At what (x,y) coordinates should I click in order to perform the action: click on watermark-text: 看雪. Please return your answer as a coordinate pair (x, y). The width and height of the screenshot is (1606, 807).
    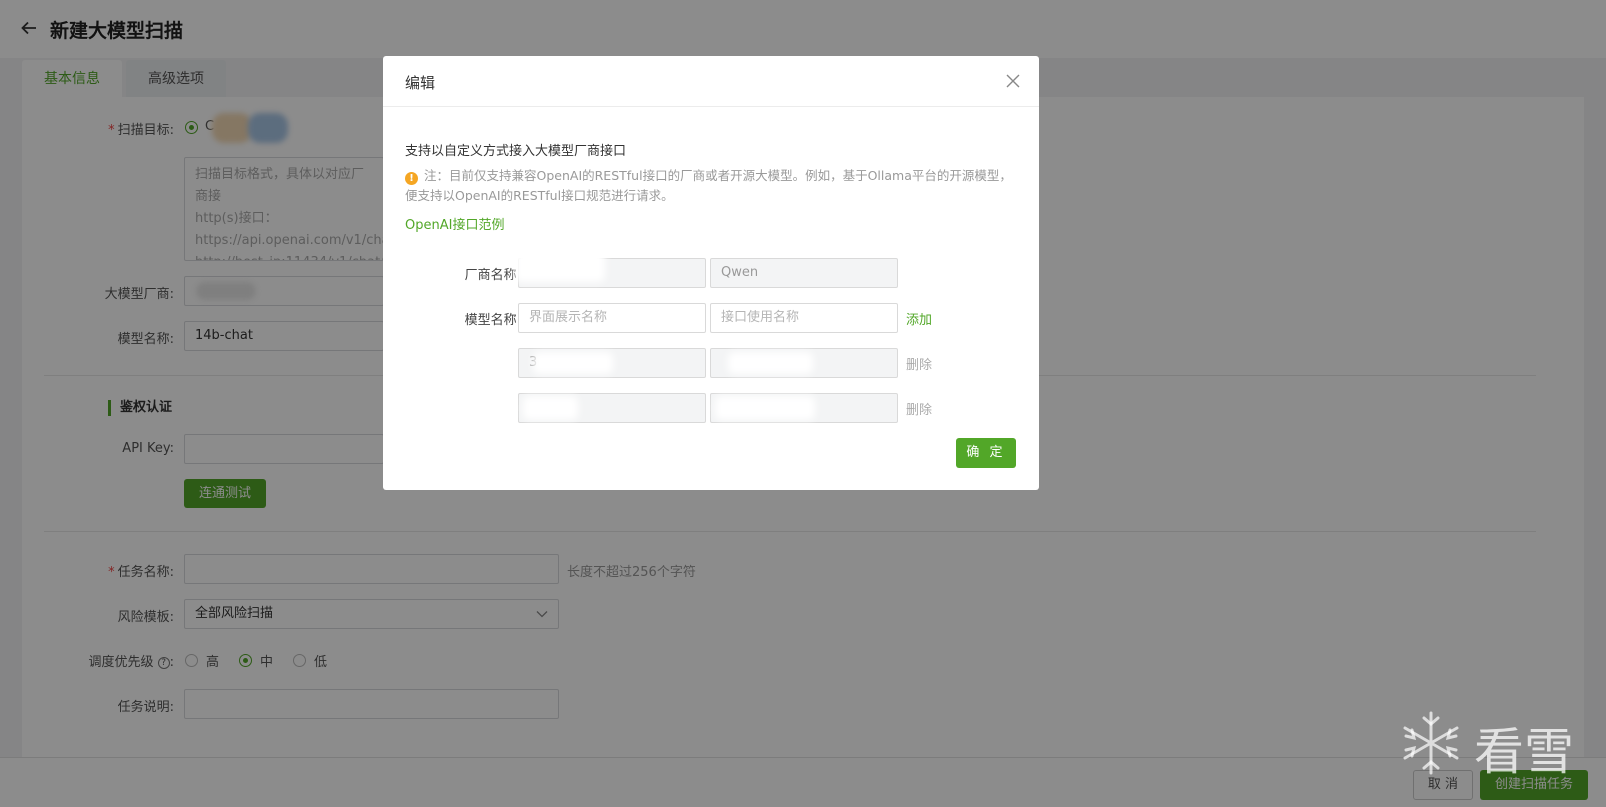
    Looking at the image, I should click on (1524, 752).